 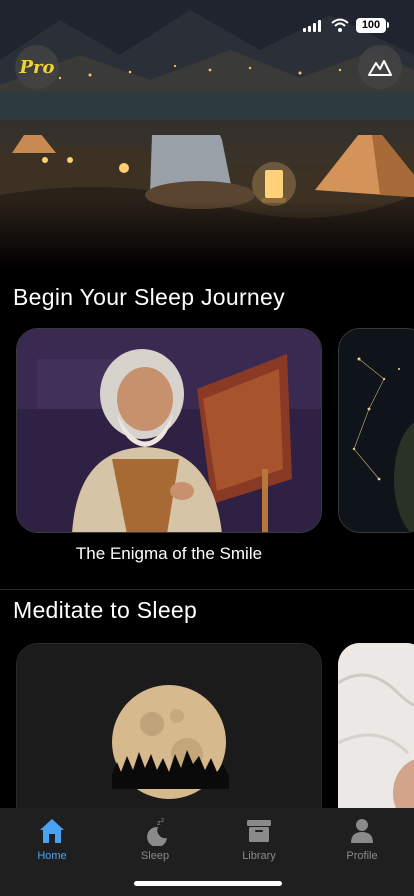 I want to click on section-title-sleep-journey: Begin Your Sleep Journey, so click(x=149, y=297).